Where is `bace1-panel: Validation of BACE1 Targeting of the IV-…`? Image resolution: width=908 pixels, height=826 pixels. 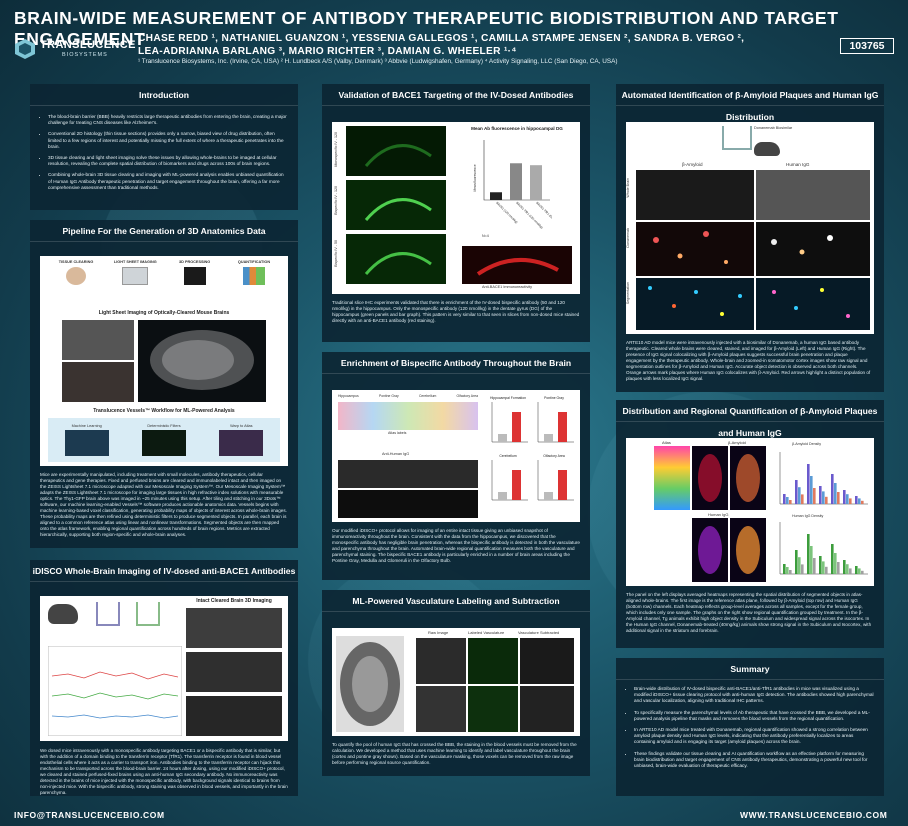
bace1-panel: Validation of BACE1 Targeting of the IV-… is located at coordinates (456, 213).